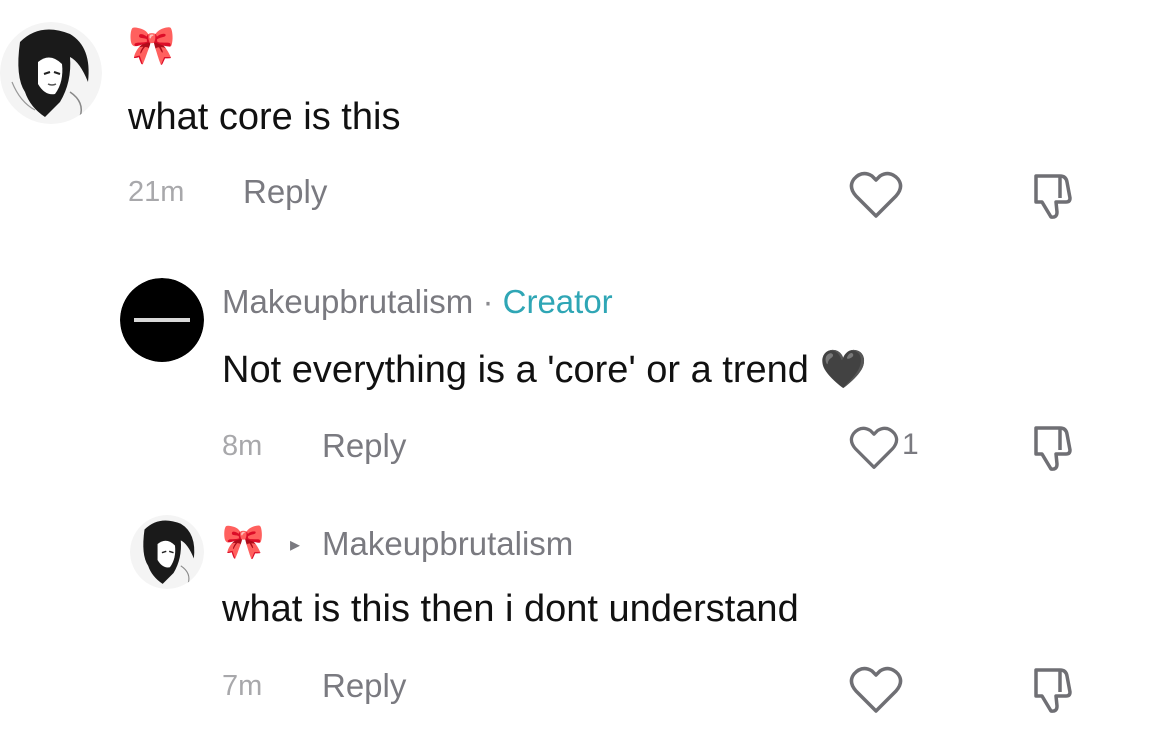 This screenshot has height=751, width=1170. I want to click on username-text: Makeupbrutalism, so click(347, 301).